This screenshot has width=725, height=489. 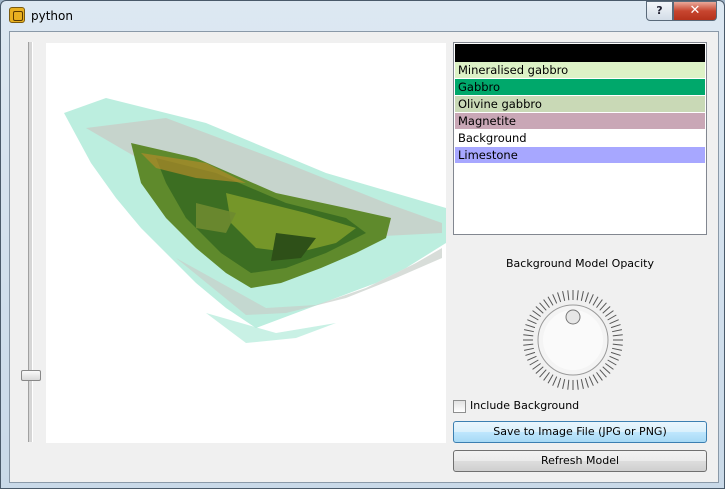 What do you see at coordinates (580, 104) in the screenshot?
I see `legend-item: Olivine gabbro` at bounding box center [580, 104].